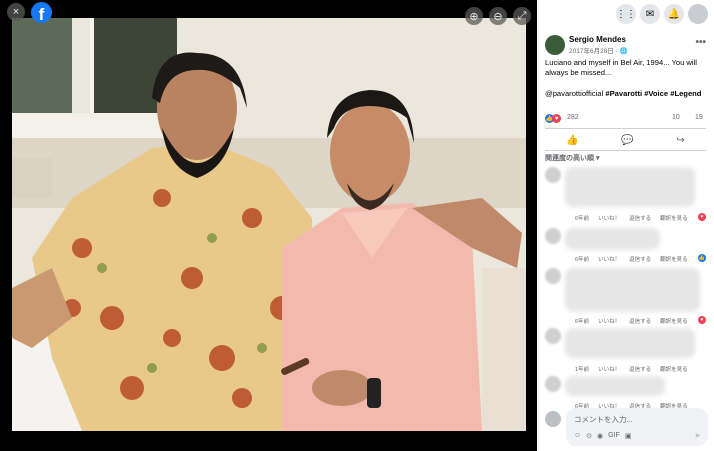 Image resolution: width=714 pixels, height=451 pixels. I want to click on comment-input: コメントを入力... ☺ ⊙ ◉ GIF ▣ ➤, so click(637, 427).